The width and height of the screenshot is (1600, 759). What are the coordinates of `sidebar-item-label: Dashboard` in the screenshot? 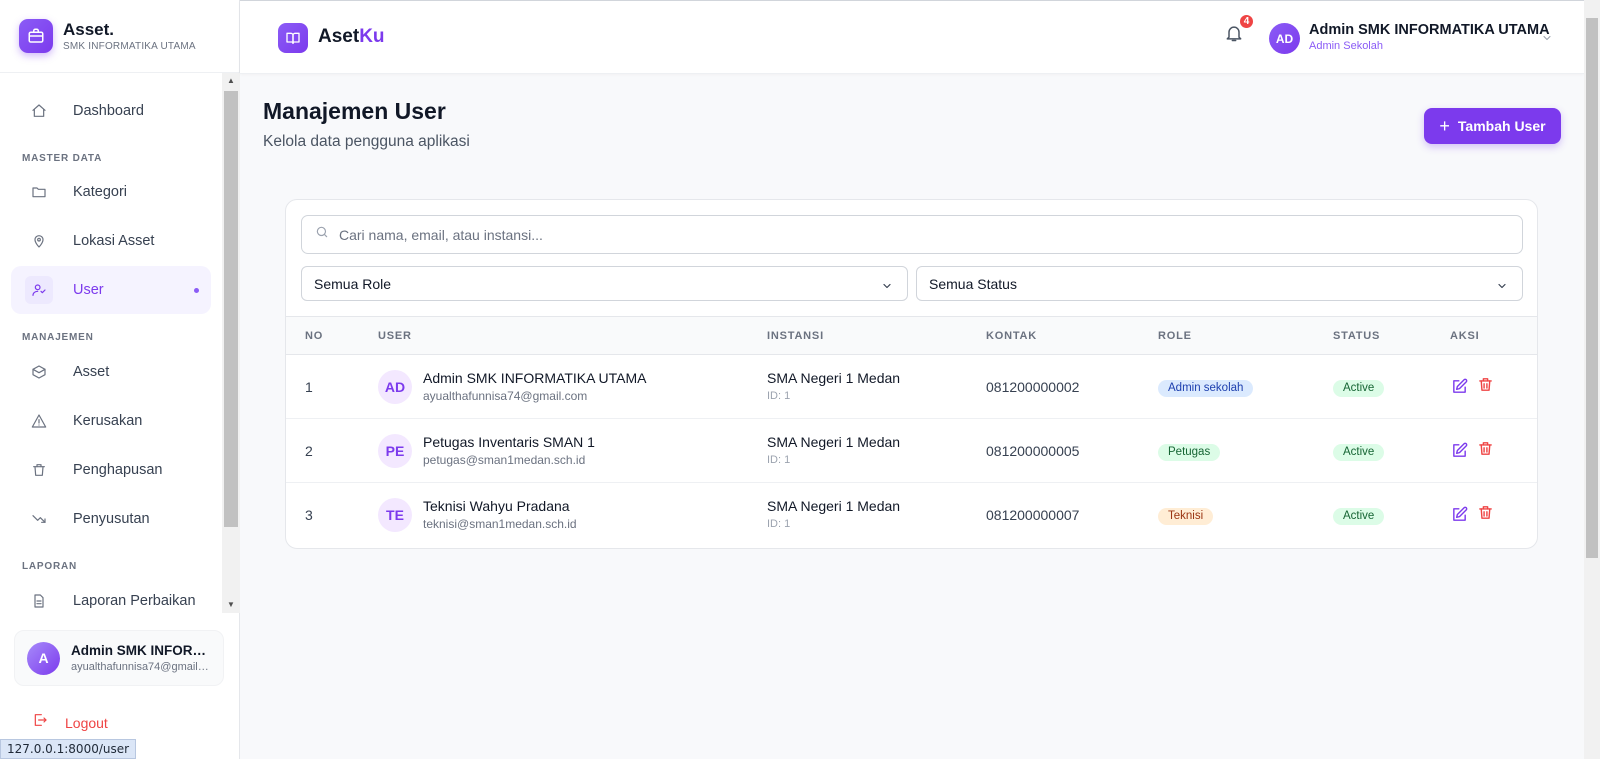 It's located at (108, 111).